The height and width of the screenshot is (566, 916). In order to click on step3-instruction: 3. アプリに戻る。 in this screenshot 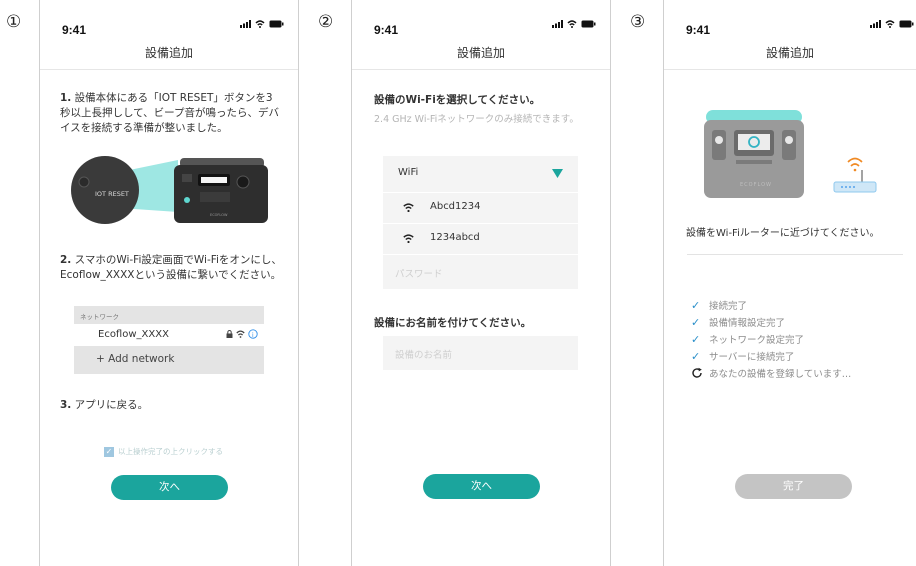, I will do `click(171, 405)`.